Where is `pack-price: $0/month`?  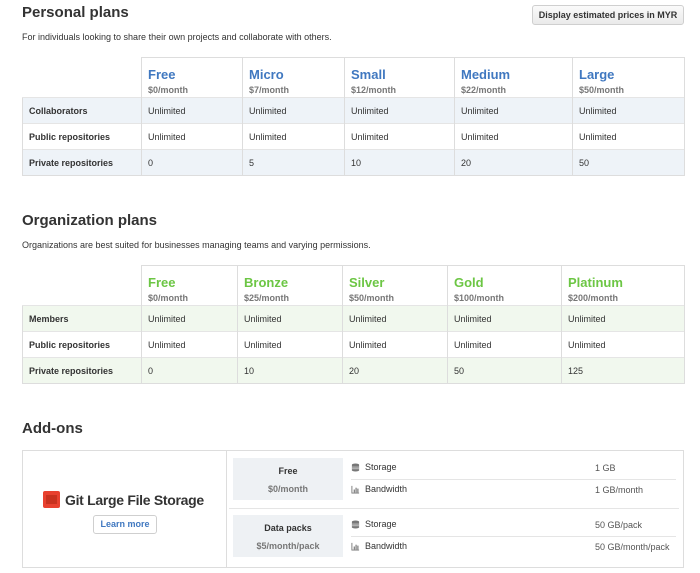 pack-price: $0/month is located at coordinates (287, 489).